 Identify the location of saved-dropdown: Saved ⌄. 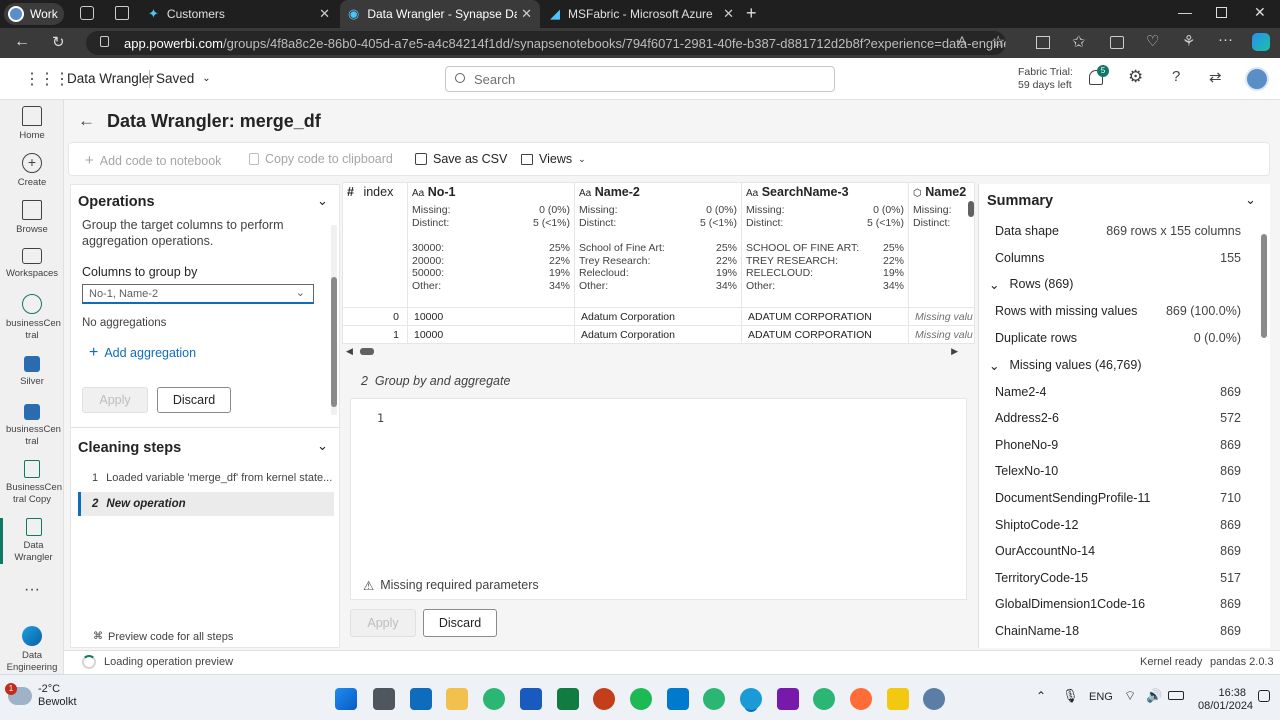
(183, 78).